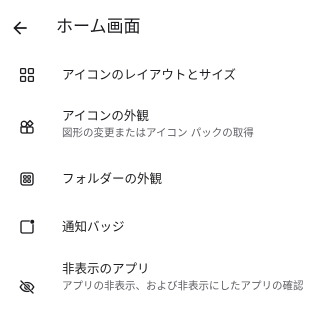 The height and width of the screenshot is (320, 320). What do you see at coordinates (27, 227) in the screenshot?
I see `notification-badge-icon` at bounding box center [27, 227].